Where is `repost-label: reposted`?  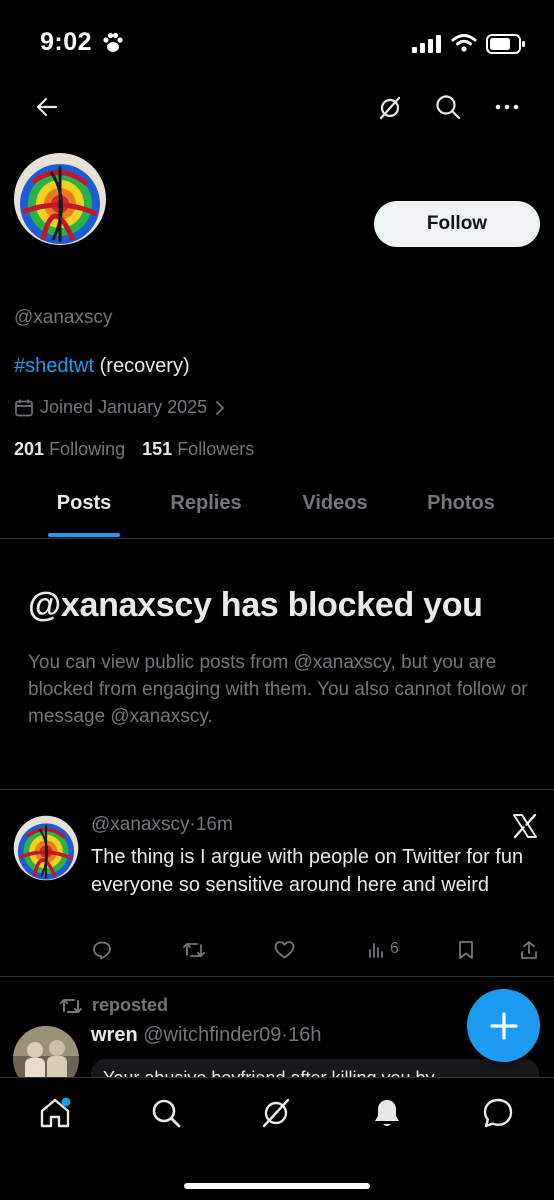
repost-label: reposted is located at coordinates (130, 1005).